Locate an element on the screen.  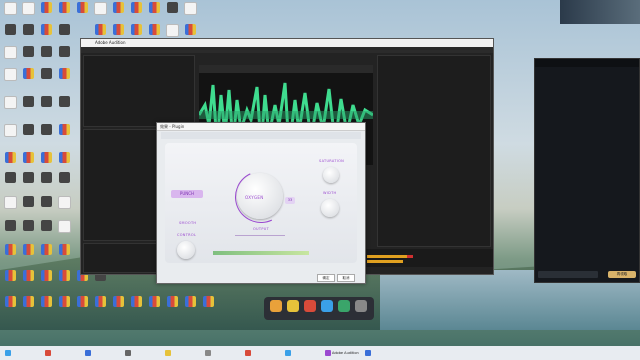
chat-input is located at coordinates (568, 274).